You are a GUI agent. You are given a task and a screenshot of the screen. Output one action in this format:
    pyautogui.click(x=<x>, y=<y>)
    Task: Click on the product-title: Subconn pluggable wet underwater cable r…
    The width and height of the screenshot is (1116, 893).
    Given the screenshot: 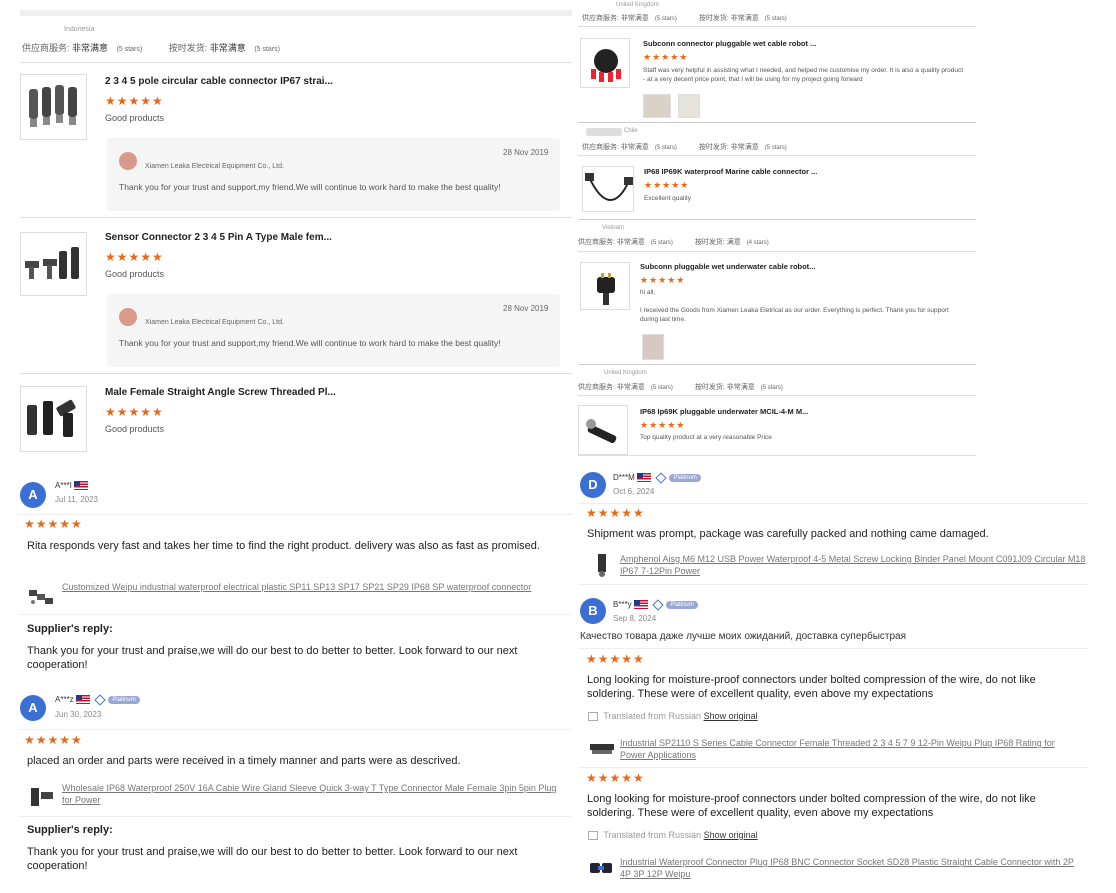 What is the action you would take?
    pyautogui.click(x=727, y=266)
    